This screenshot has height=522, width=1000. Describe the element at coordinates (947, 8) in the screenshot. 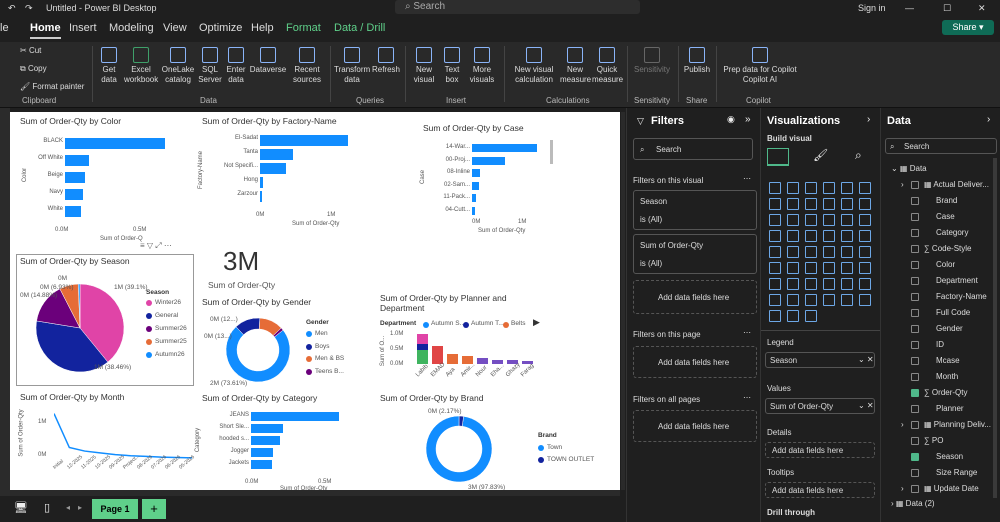

I see `maximize-icon: ☐` at that location.